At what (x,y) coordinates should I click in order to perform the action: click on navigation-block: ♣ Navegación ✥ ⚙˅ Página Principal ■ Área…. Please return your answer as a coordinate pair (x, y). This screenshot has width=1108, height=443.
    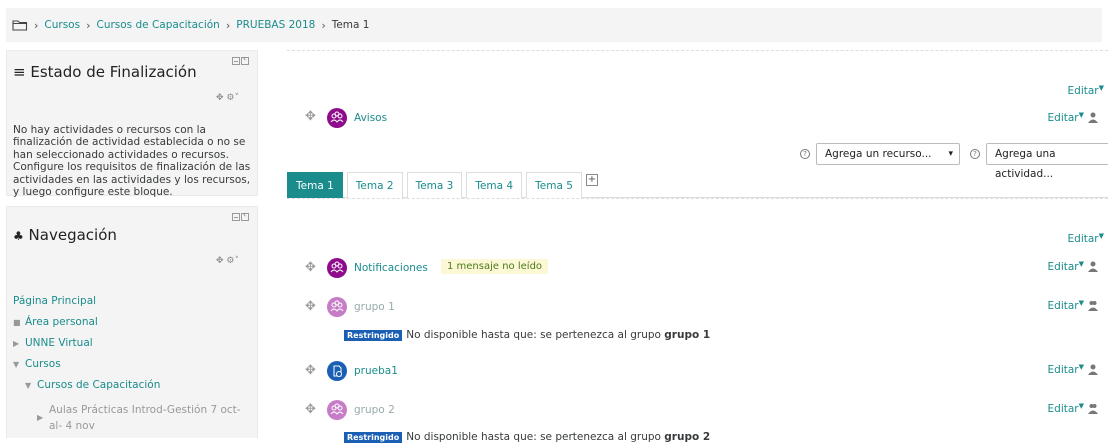
    Looking at the image, I should click on (132, 322).